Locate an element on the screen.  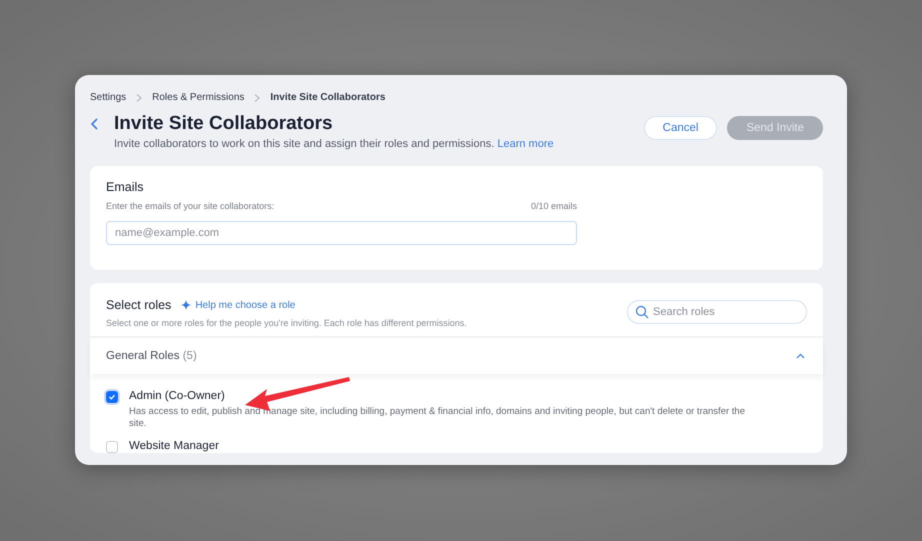
email-counter: 0/10 emails is located at coordinates (553, 206).